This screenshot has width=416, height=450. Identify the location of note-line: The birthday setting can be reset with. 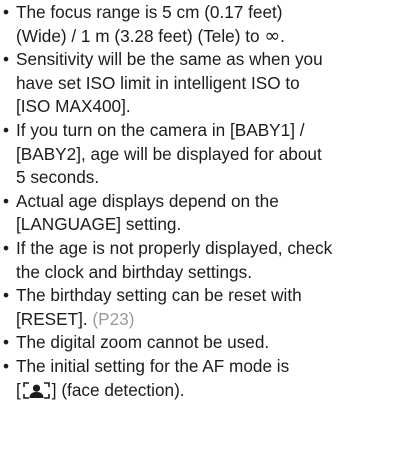
(159, 295).